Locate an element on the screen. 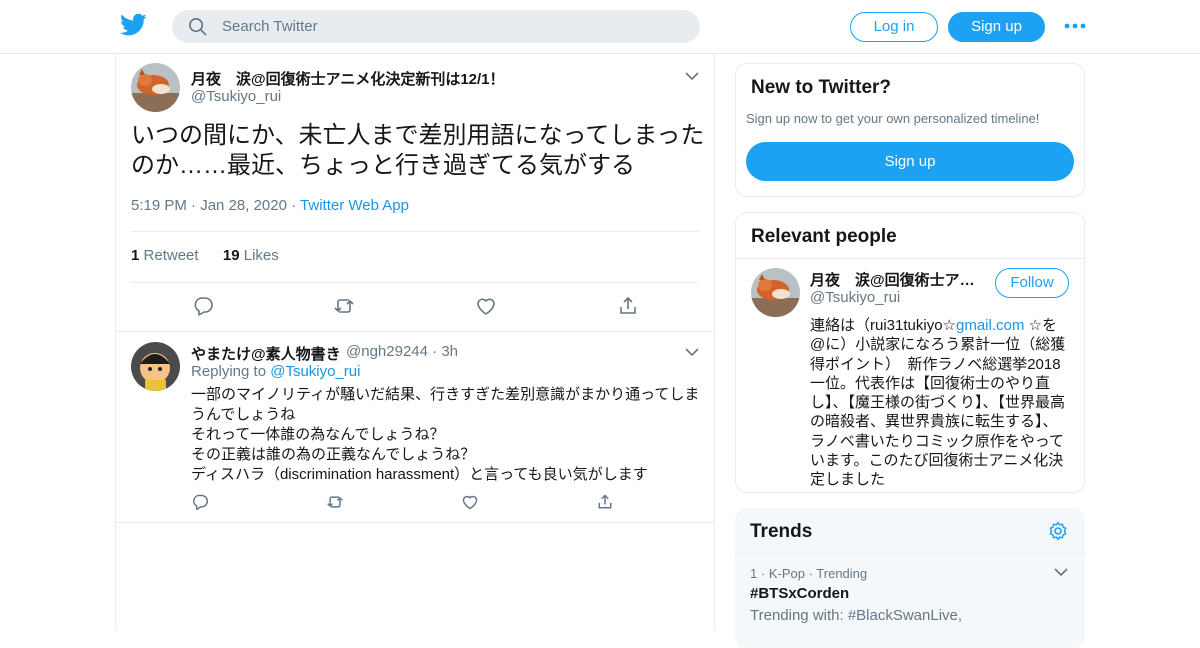  follow-button: Follow is located at coordinates (1032, 283).